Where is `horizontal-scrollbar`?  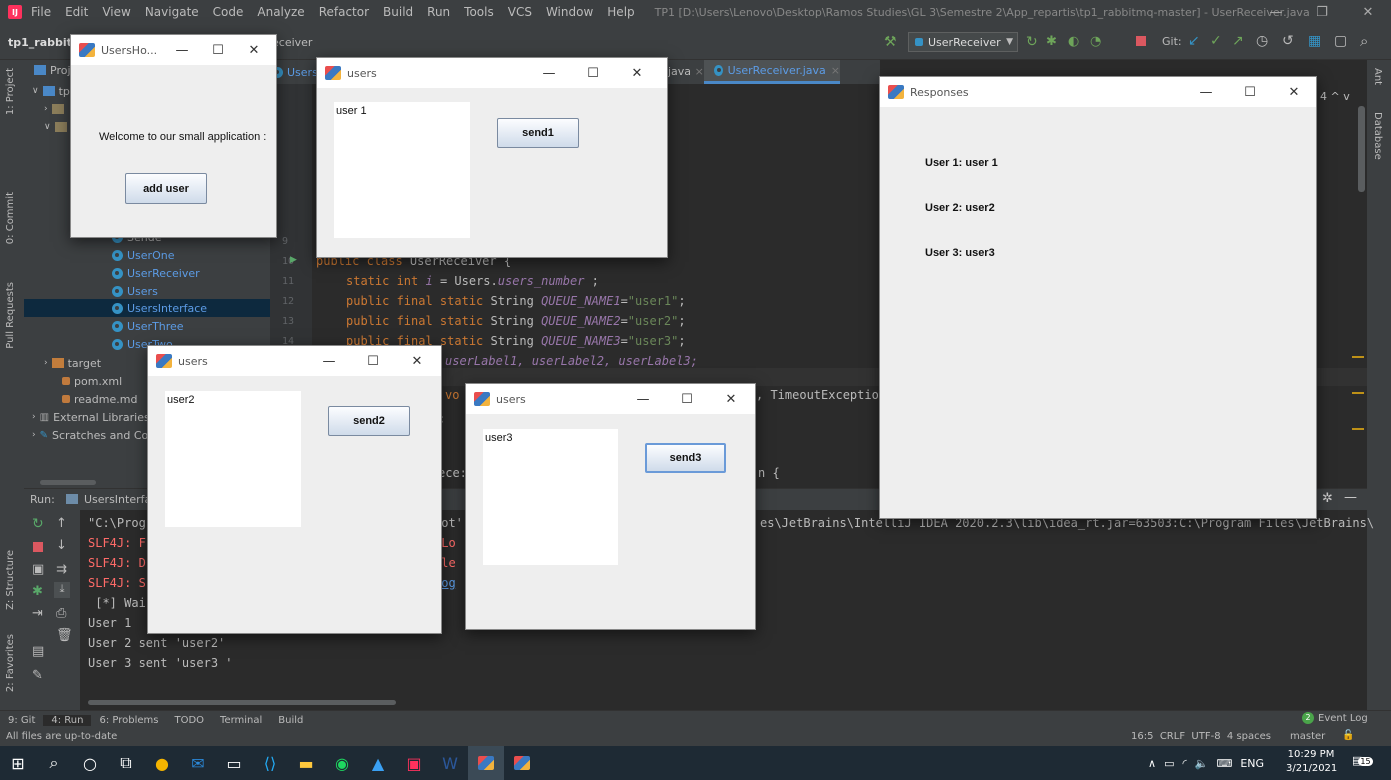 horizontal-scrollbar is located at coordinates (68, 482).